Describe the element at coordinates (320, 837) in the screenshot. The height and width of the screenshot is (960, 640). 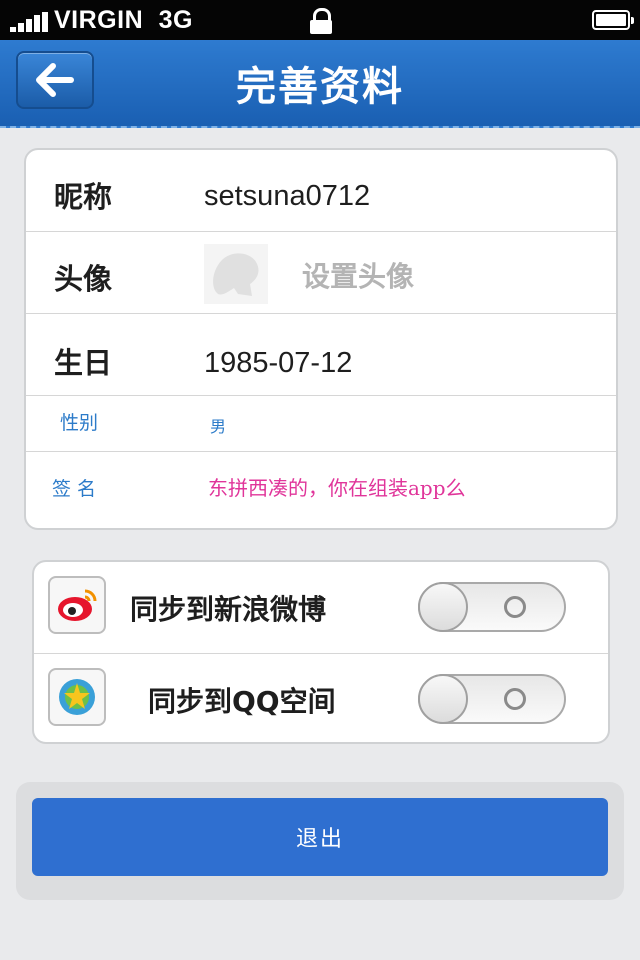
I see `logout-button: 退出` at that location.